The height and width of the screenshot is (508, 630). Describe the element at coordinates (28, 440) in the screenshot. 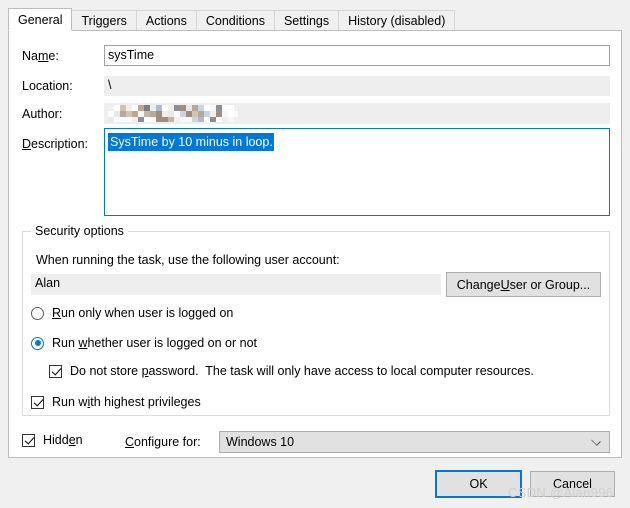

I see `checkbox-indicator-hidden` at that location.